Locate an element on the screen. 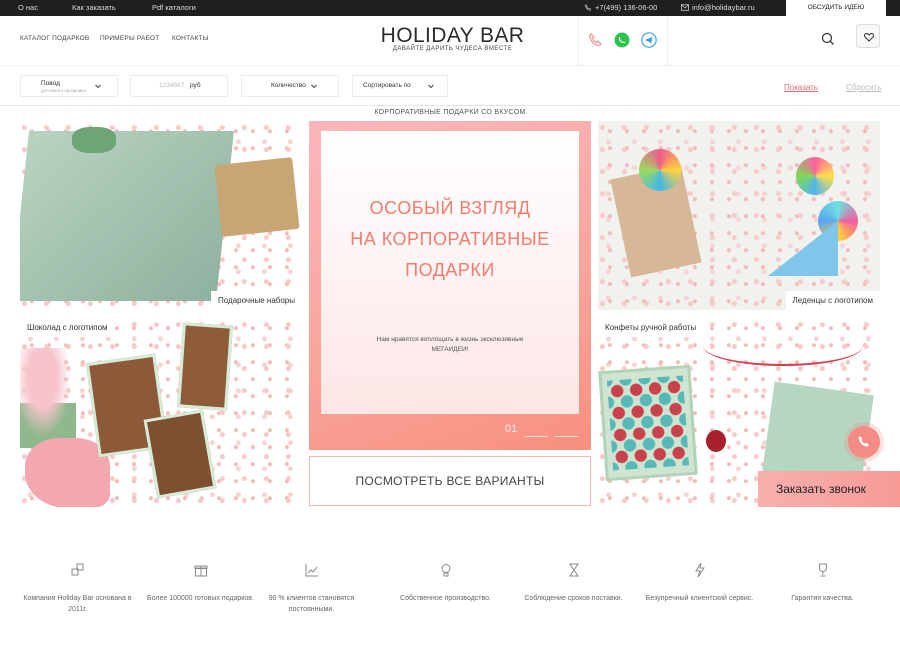 The image size is (900, 650). call-bubble-button is located at coordinates (864, 442).